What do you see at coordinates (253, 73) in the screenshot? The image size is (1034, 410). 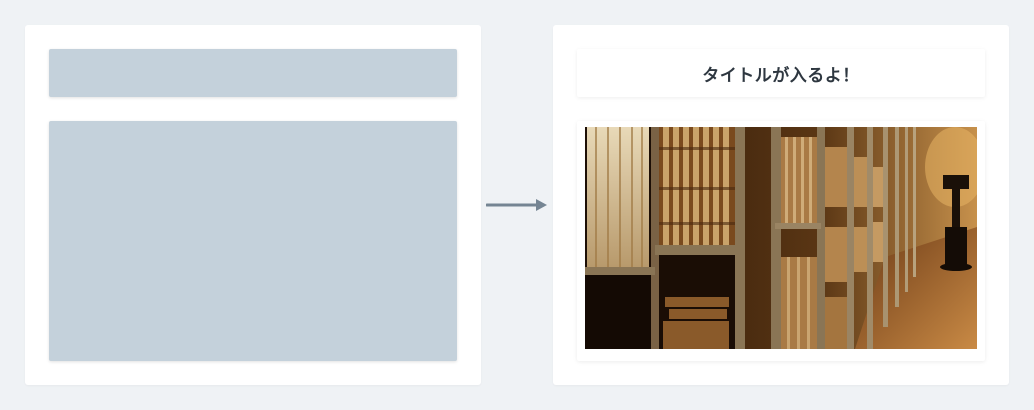 I see `title-placeholder` at bounding box center [253, 73].